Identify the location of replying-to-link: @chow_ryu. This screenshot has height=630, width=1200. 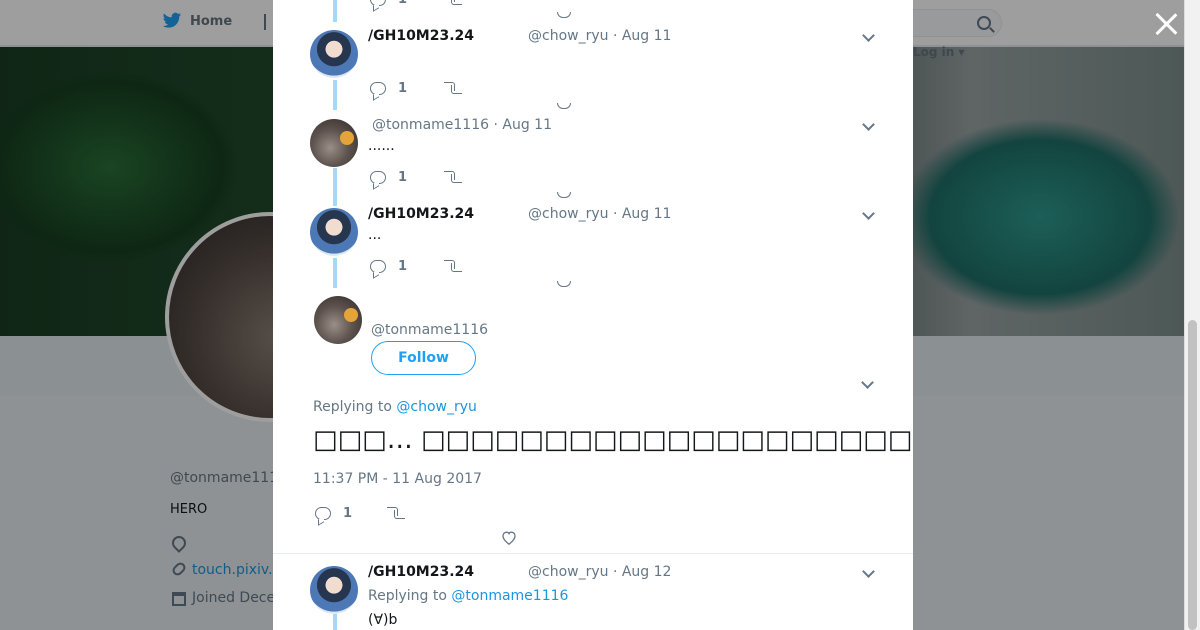
(436, 407).